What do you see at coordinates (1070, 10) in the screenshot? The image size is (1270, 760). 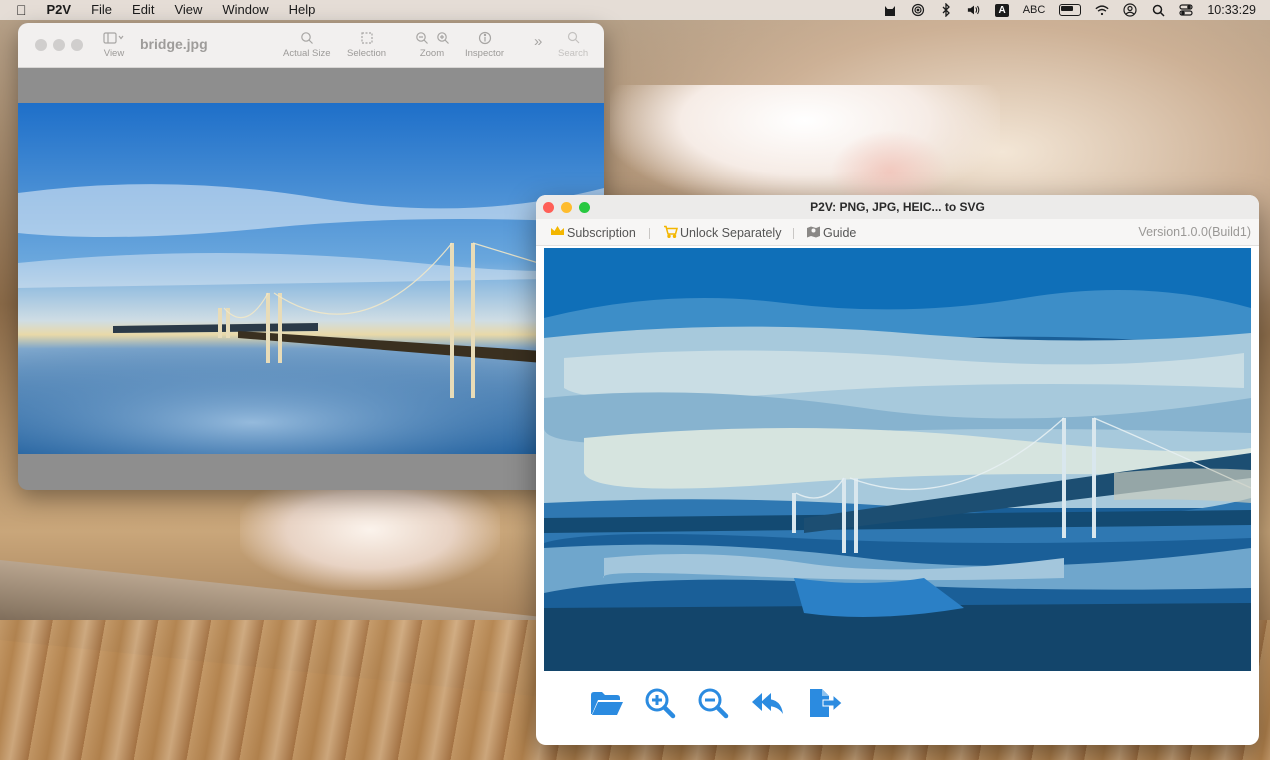 I see `battery-icon` at bounding box center [1070, 10].